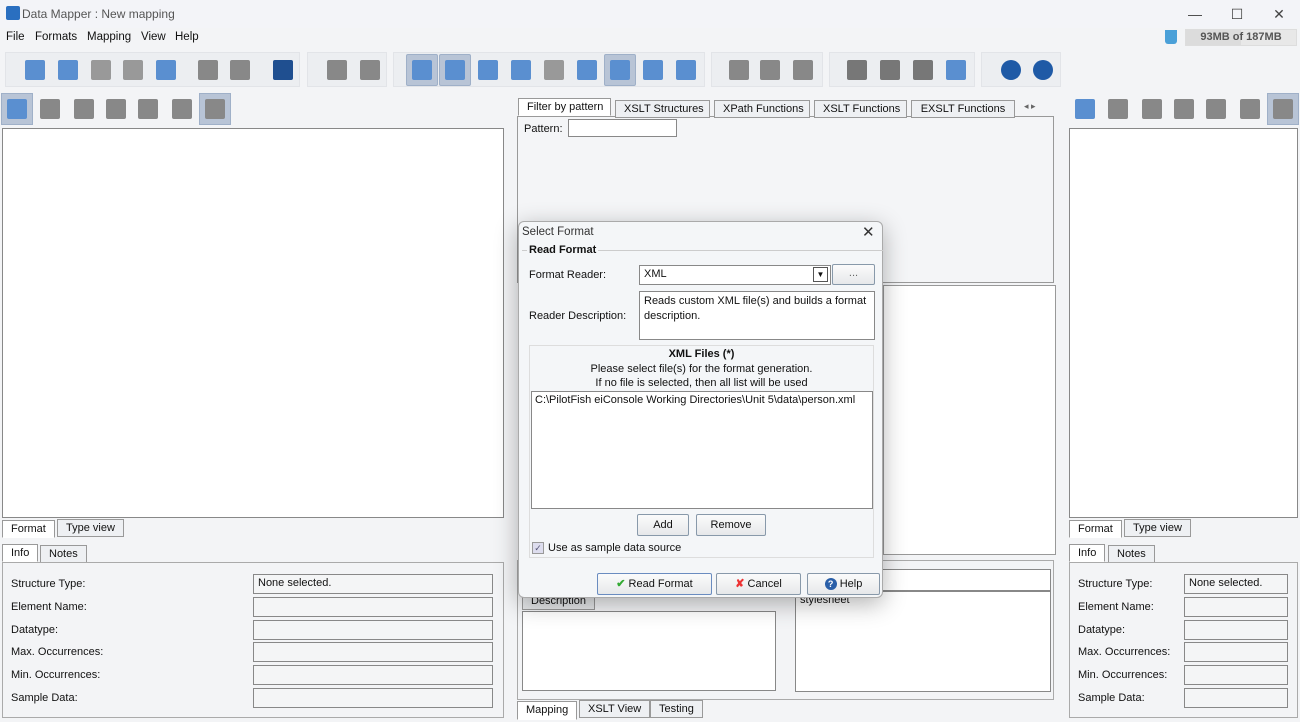 This screenshot has height=722, width=1300. I want to click on toolbar-button-redo, so click(240, 70).